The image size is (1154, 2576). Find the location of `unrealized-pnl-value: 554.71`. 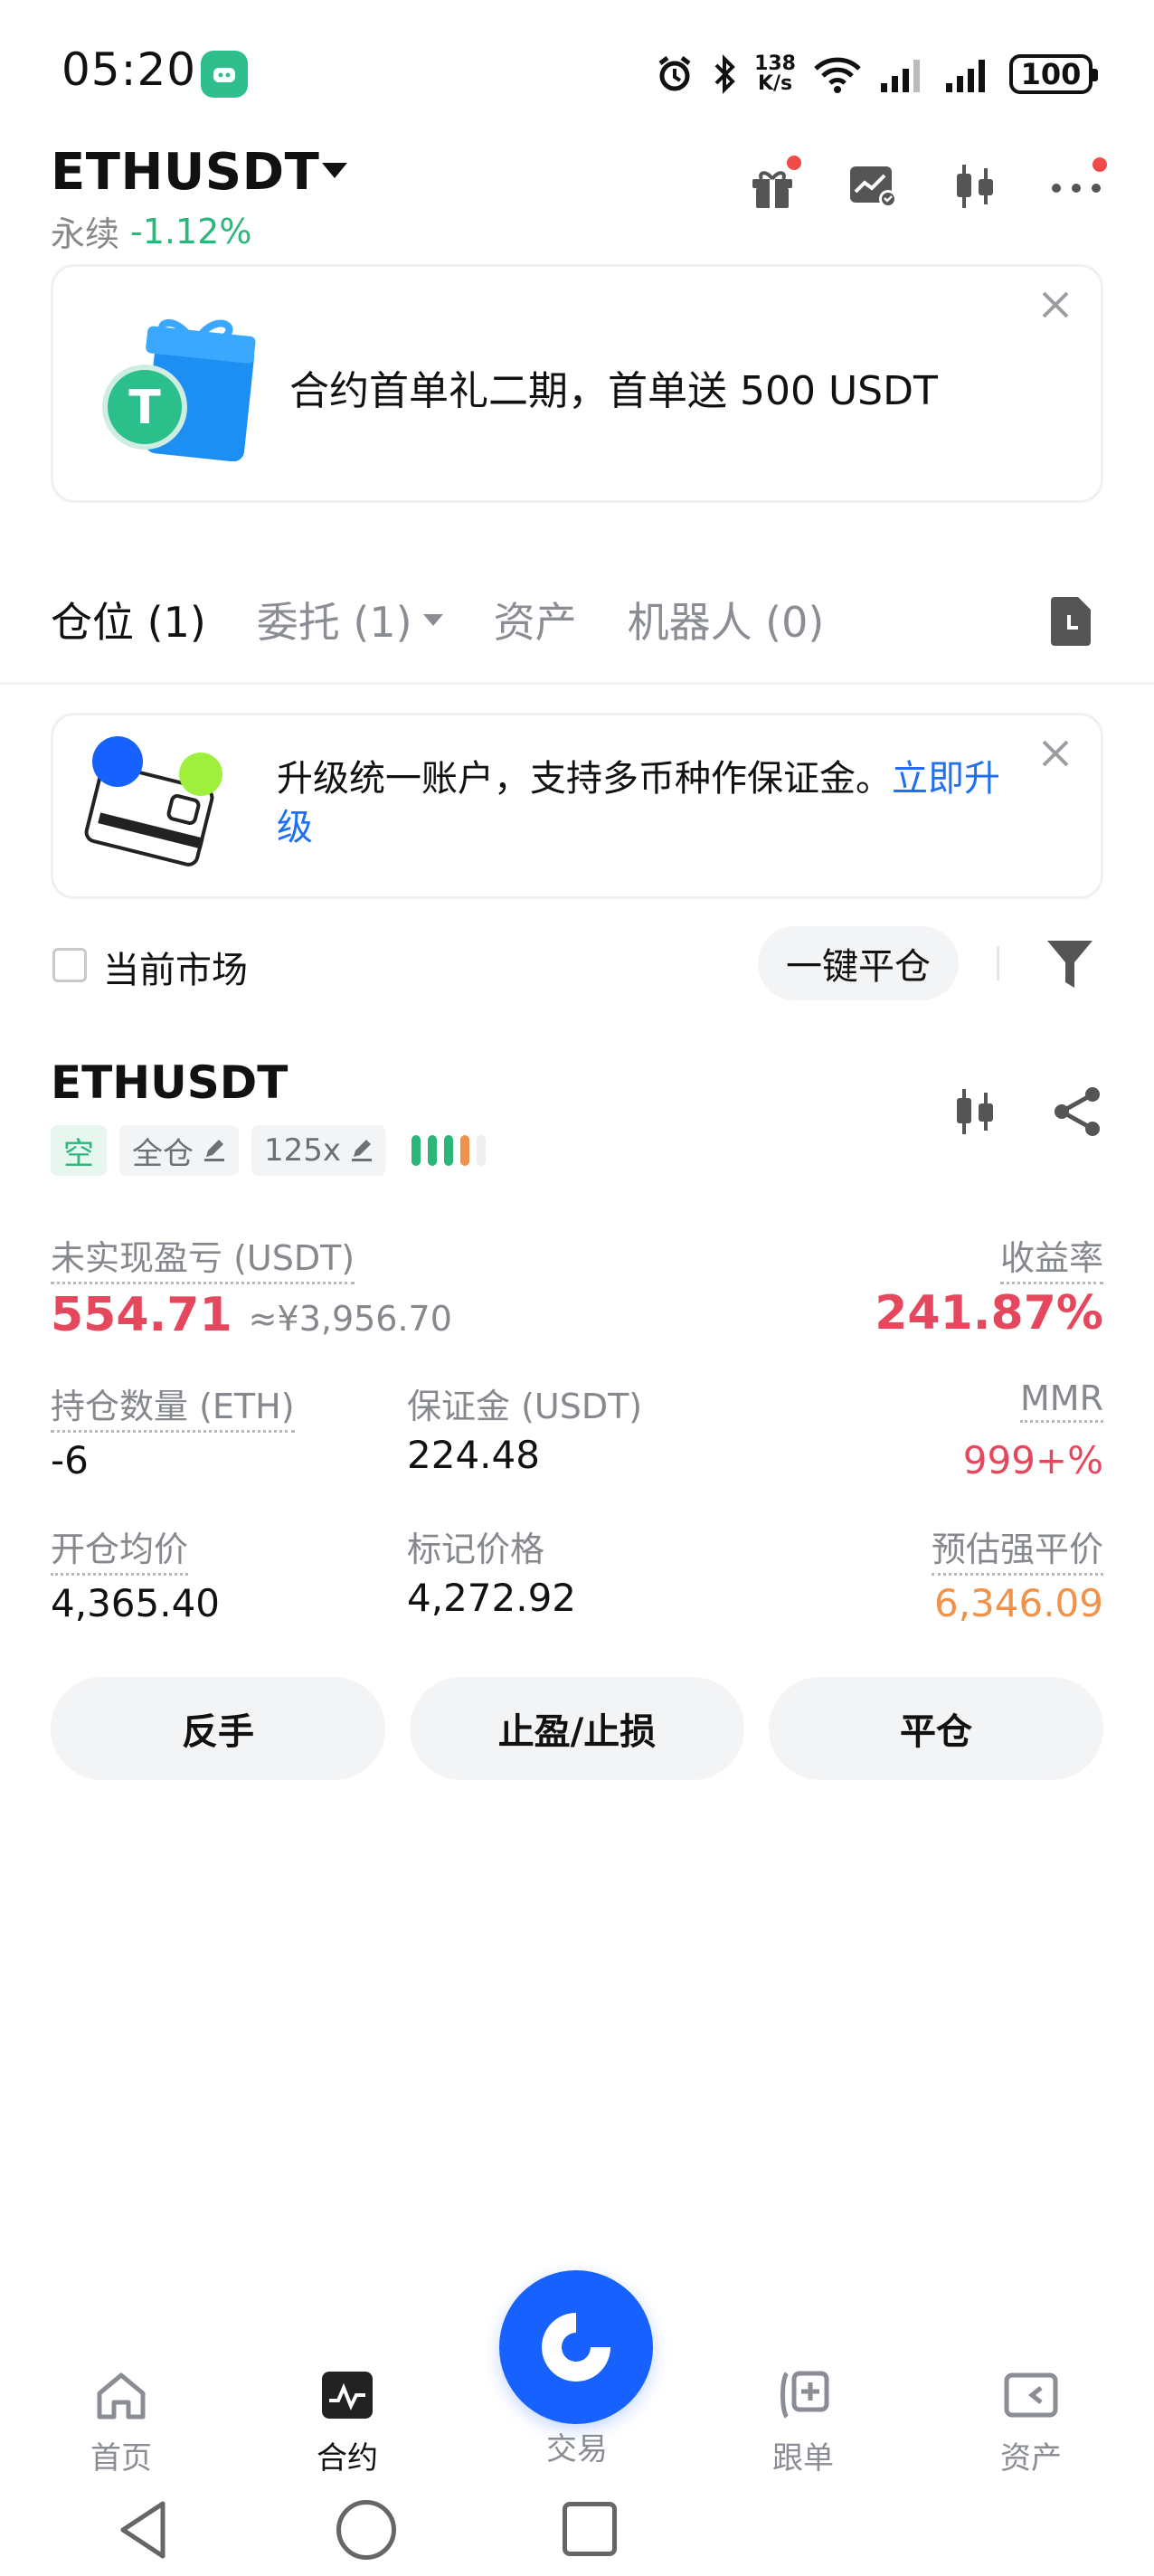

unrealized-pnl-value: 554.71 is located at coordinates (141, 1315).